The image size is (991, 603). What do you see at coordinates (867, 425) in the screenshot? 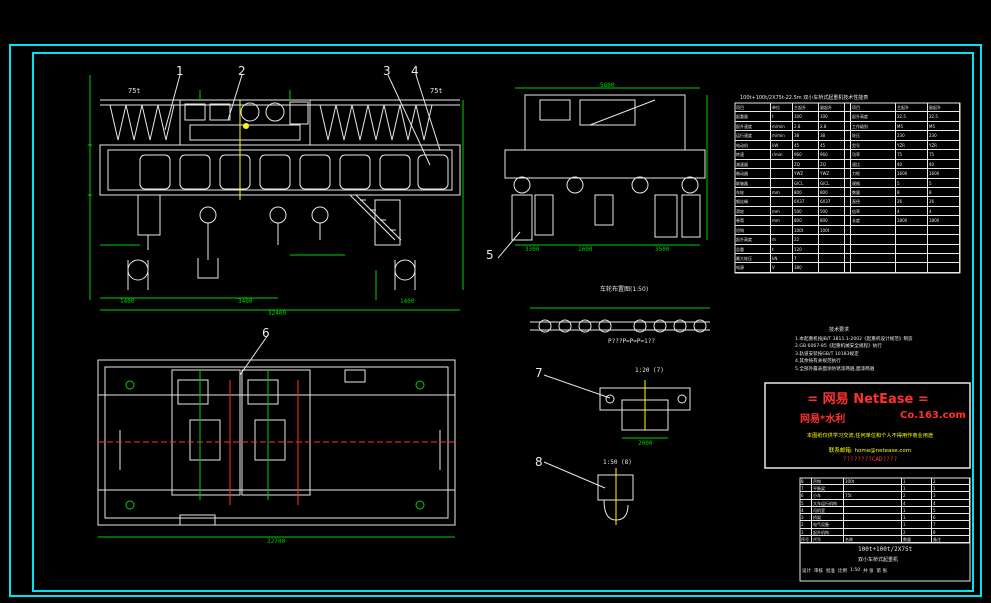
I see `watermark-box` at bounding box center [867, 425].